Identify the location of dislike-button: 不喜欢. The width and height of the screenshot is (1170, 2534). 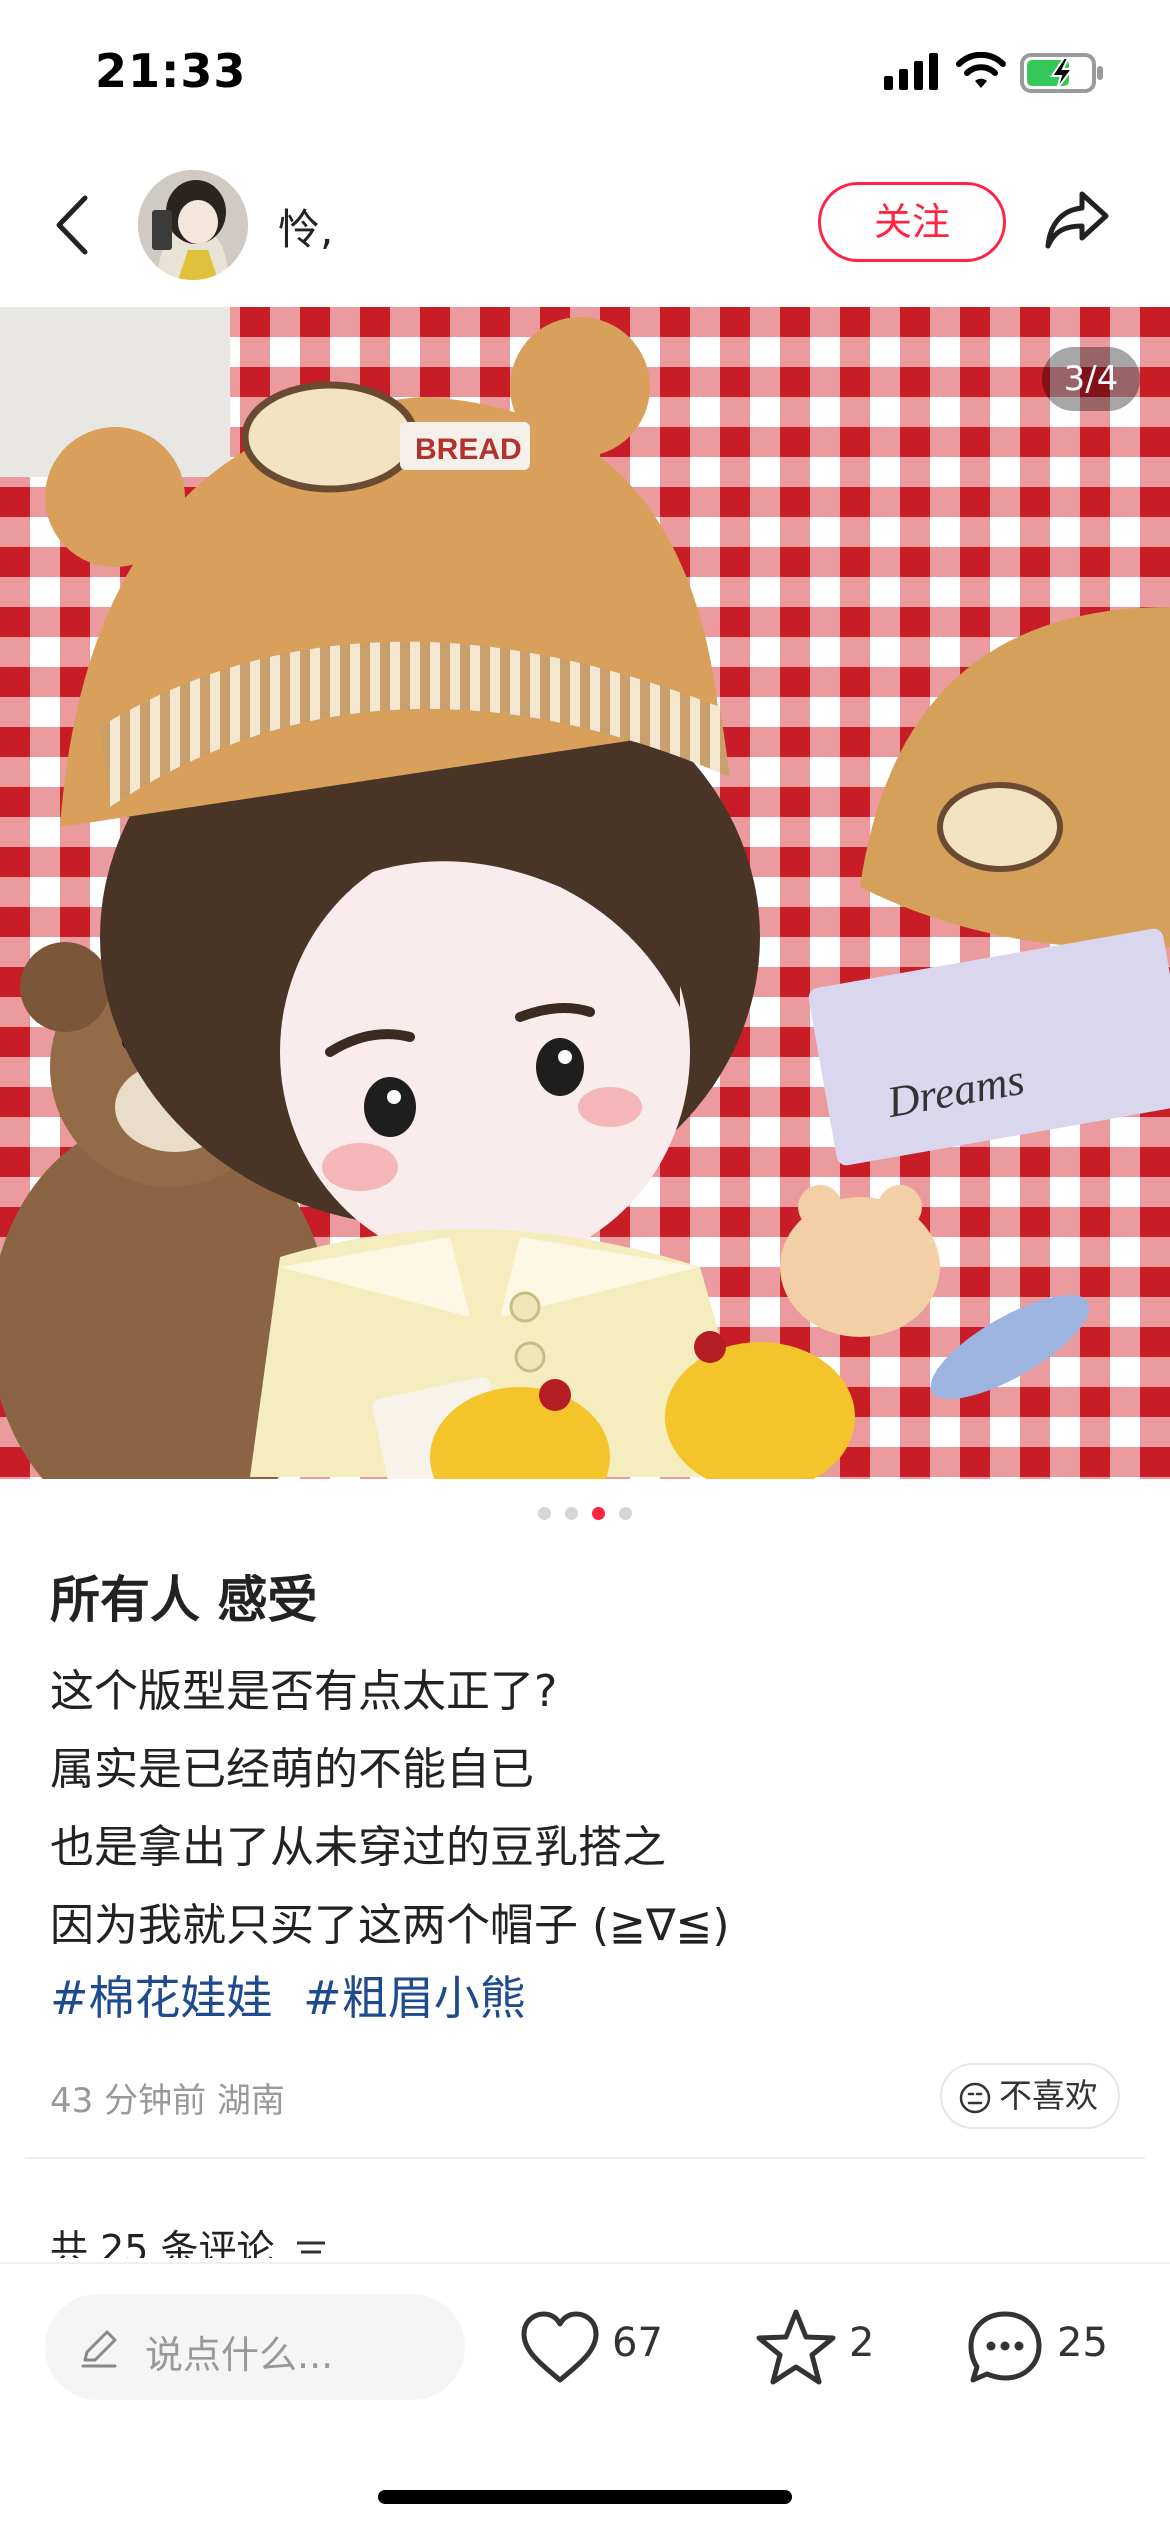
(1030, 2096).